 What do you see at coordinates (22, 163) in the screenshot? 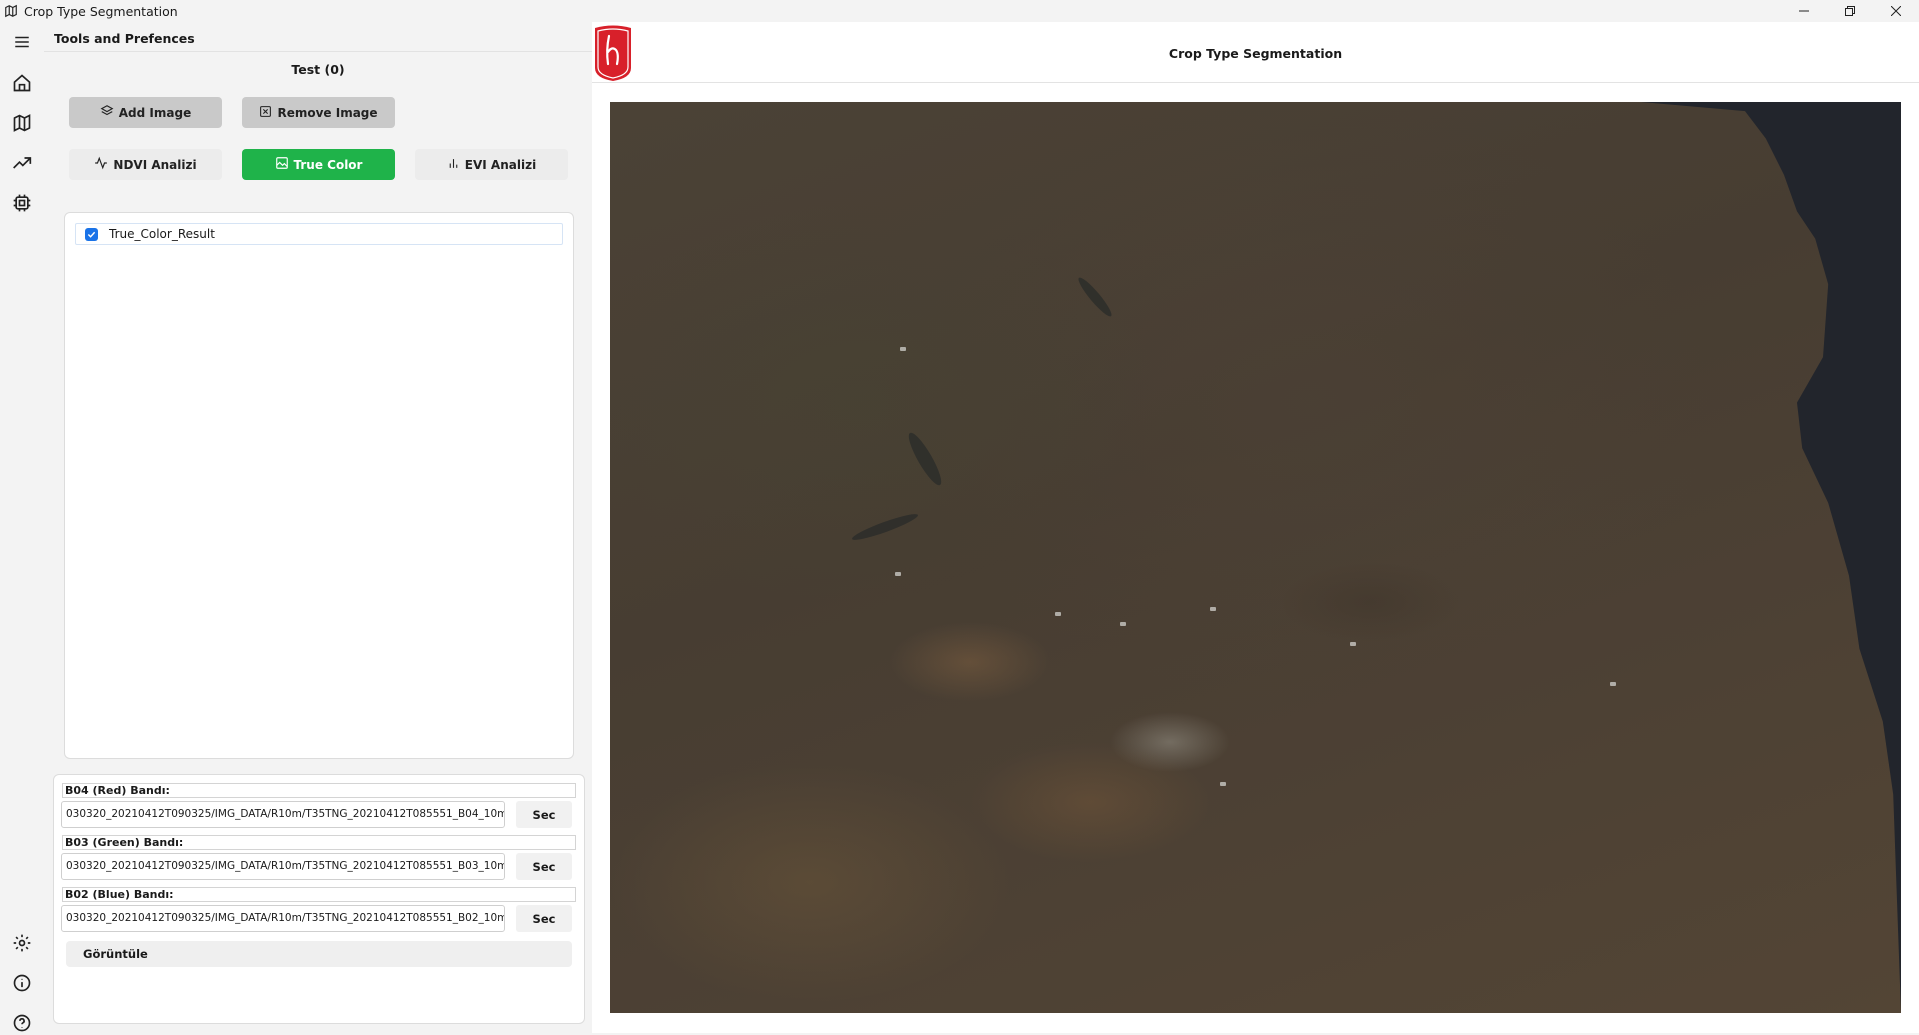
I see `trending-up-icon` at bounding box center [22, 163].